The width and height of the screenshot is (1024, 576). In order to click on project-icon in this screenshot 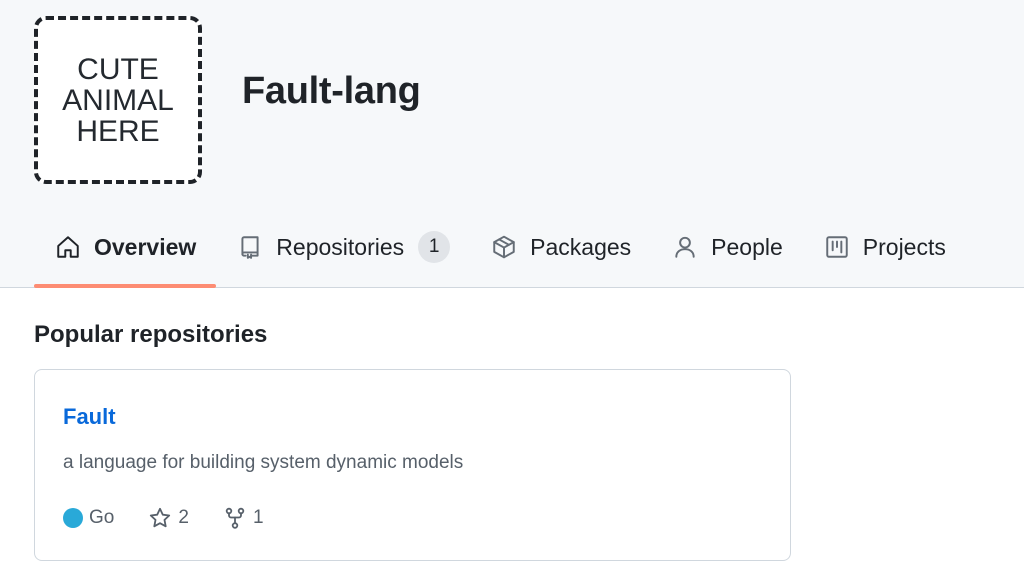, I will do `click(837, 247)`.